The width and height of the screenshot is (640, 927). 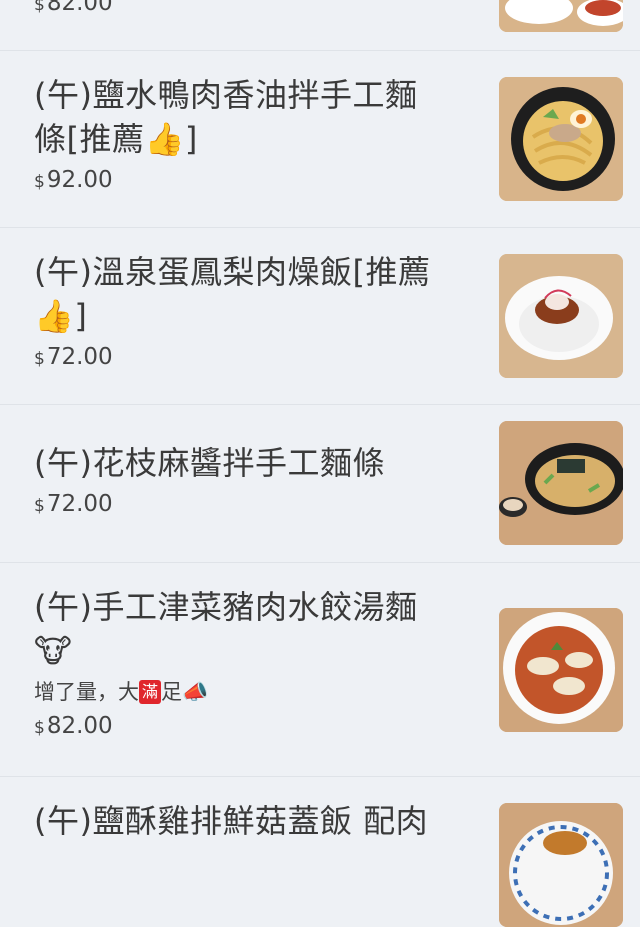 What do you see at coordinates (150, 692) in the screenshot?
I see `full-badge: 滿` at bounding box center [150, 692].